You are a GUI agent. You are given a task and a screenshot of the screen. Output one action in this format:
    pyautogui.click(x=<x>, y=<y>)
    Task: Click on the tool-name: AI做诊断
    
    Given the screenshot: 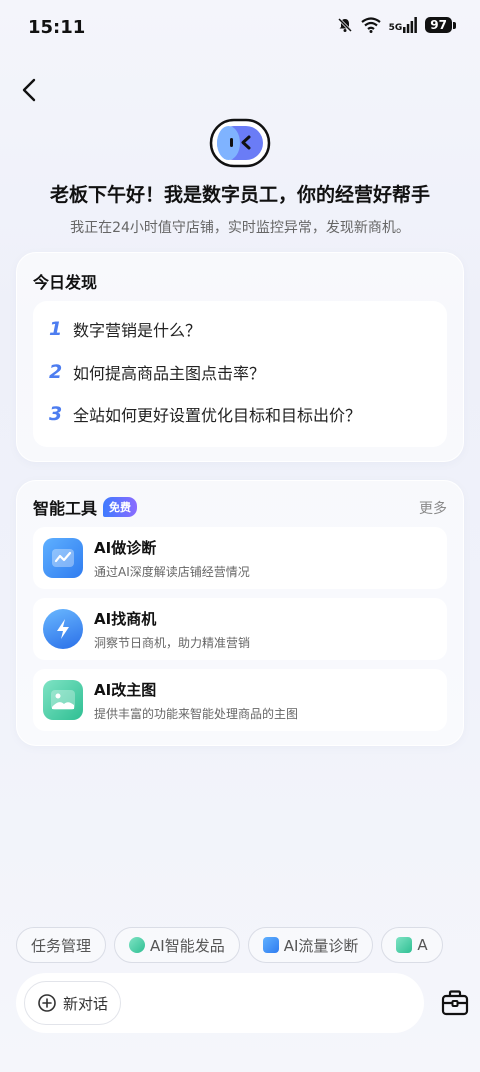 What is the action you would take?
    pyautogui.click(x=125, y=548)
    